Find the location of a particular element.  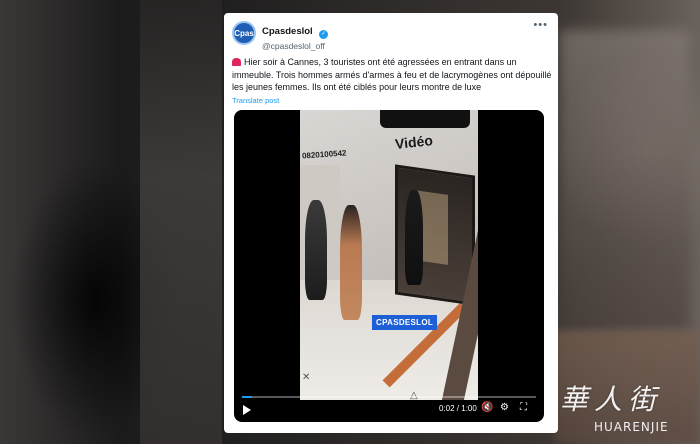

site-logo: 華人街 HUARENJIE is located at coordinates (626, 411).